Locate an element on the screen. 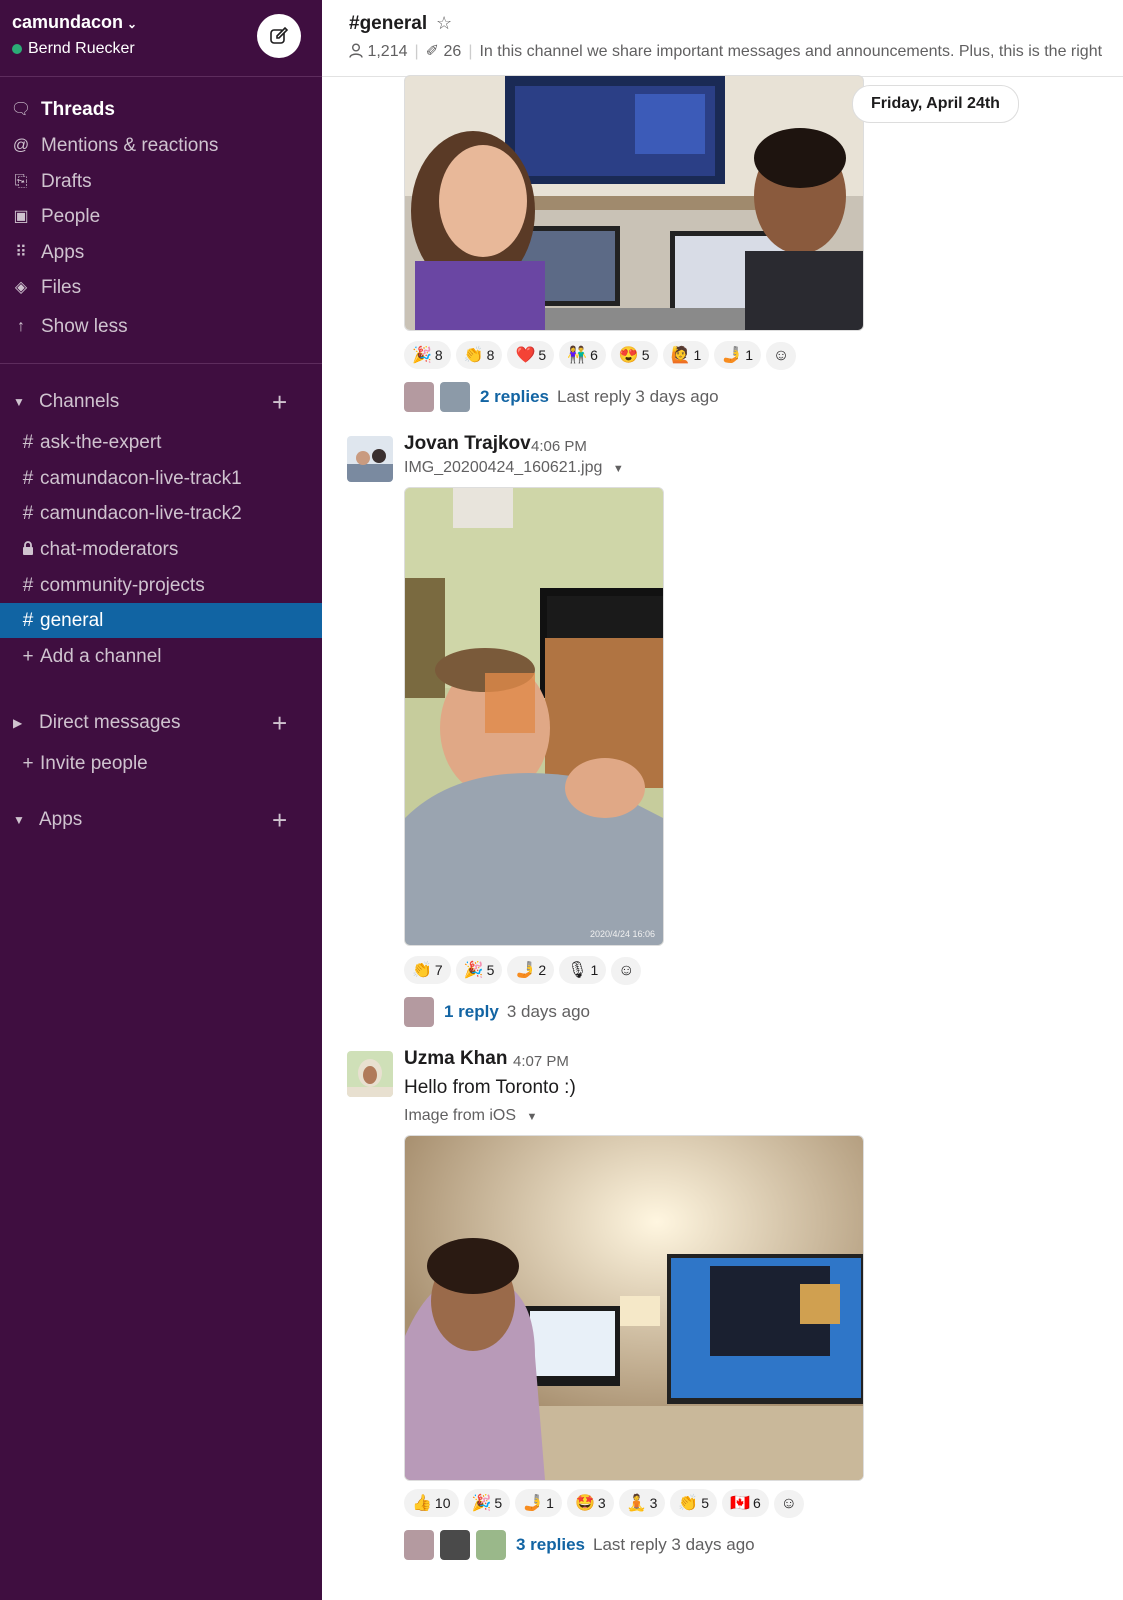  date-divider: Friday, April 24th is located at coordinates (935, 104).